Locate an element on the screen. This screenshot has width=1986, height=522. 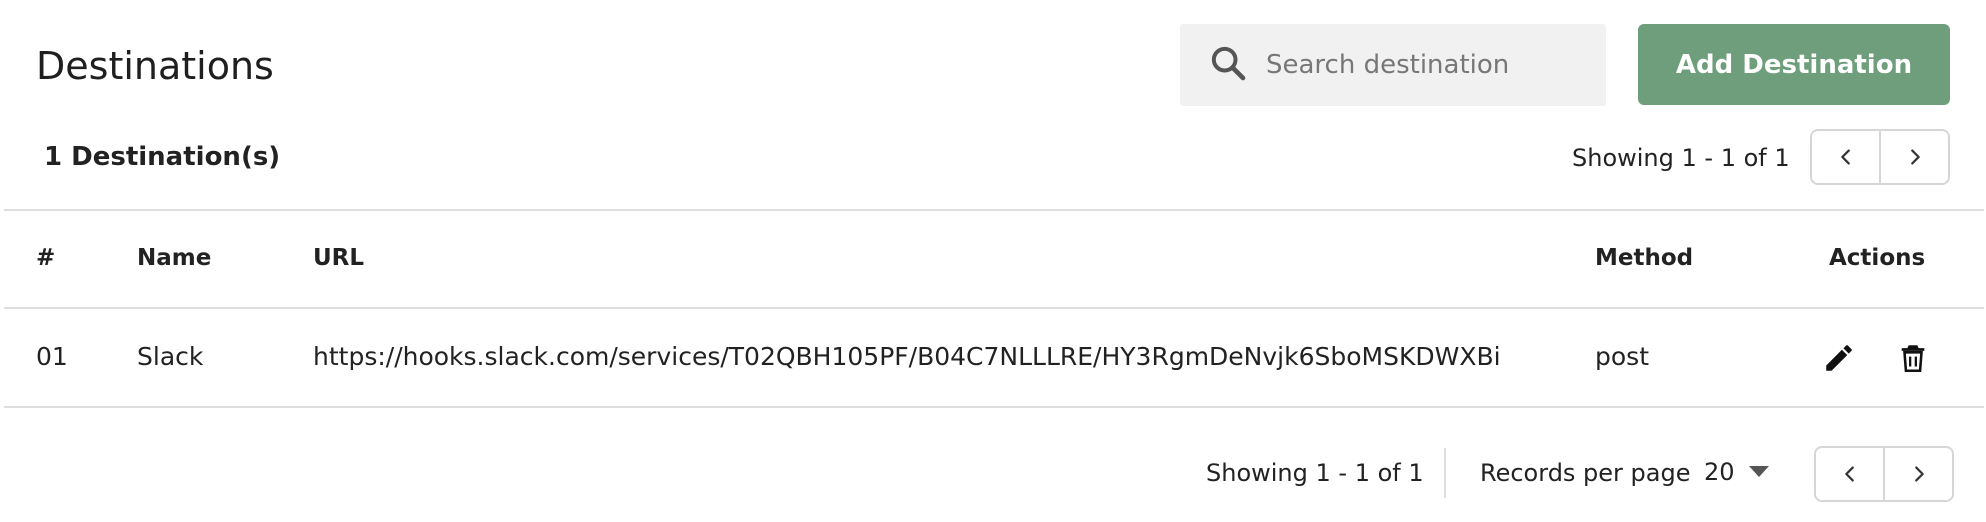
row-name: Slack is located at coordinates (170, 356).